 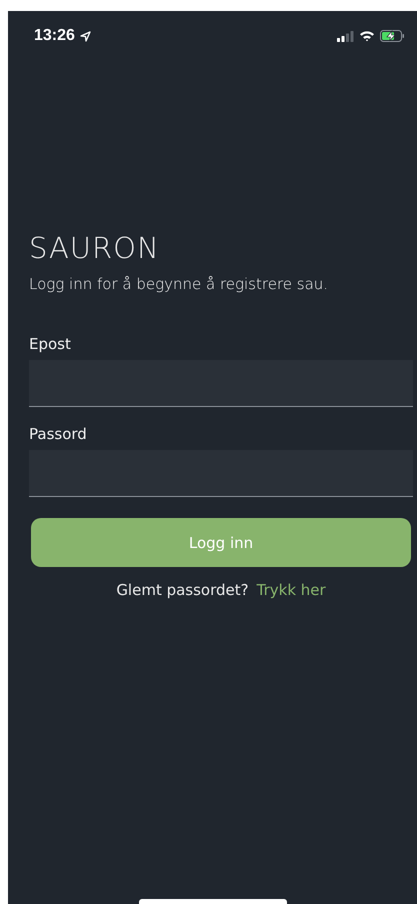 I want to click on status-time: 13:26, so click(x=54, y=36).